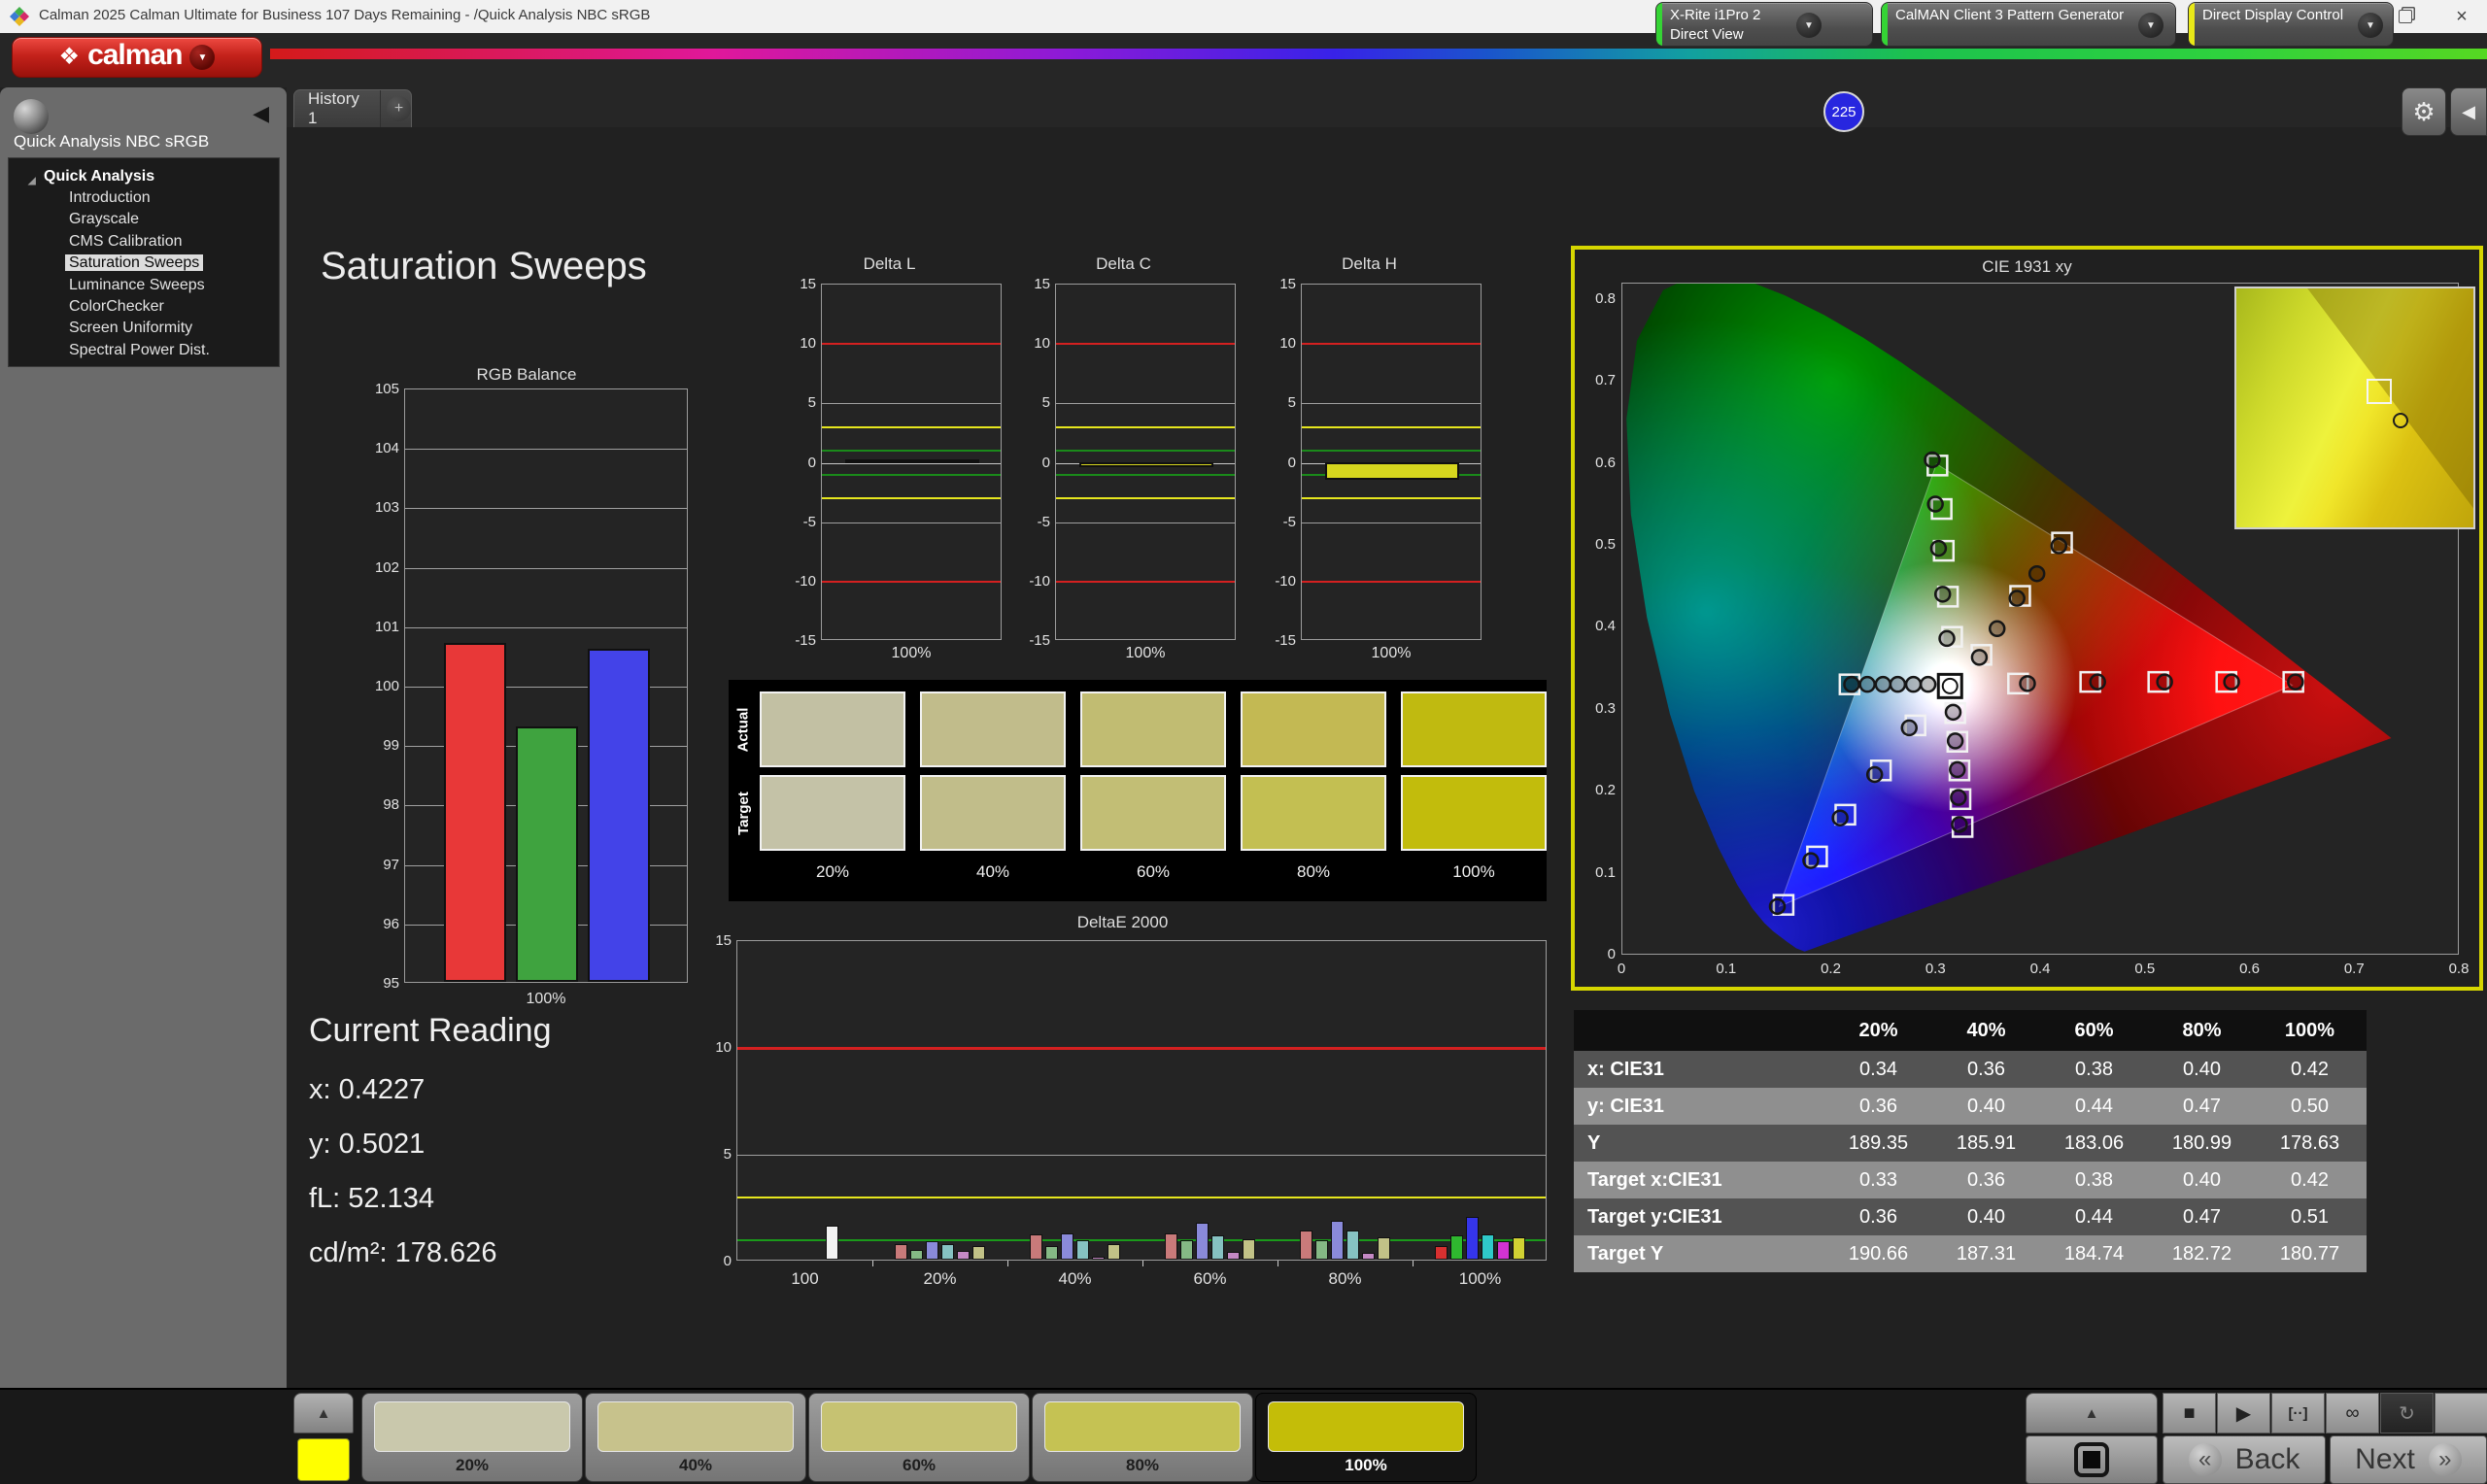  What do you see at coordinates (695, 1437) in the screenshot?
I see `pattern-level-40%: 40%` at bounding box center [695, 1437].